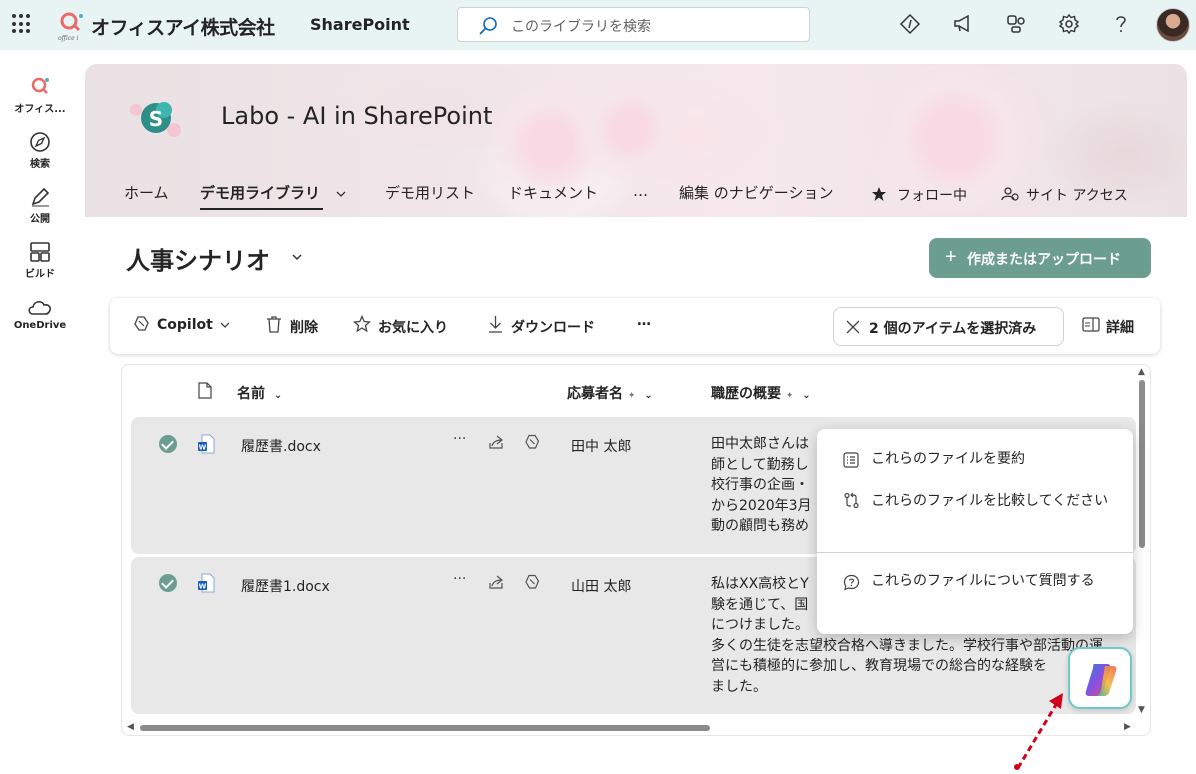 This screenshot has width=1196, height=774. What do you see at coordinates (185, 325) in the screenshot?
I see `copilot-label: Copilot` at bounding box center [185, 325].